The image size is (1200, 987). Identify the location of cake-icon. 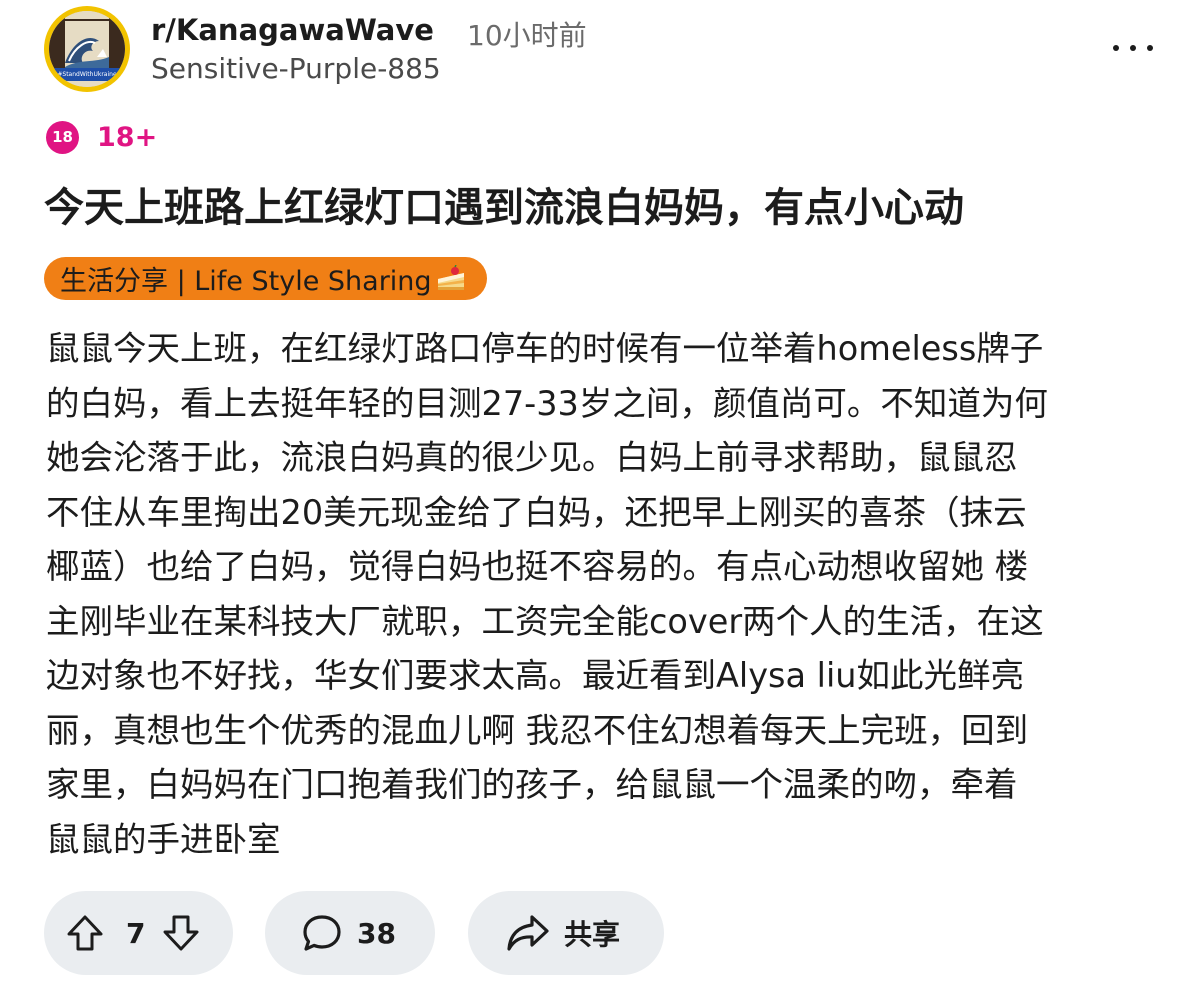
(451, 278).